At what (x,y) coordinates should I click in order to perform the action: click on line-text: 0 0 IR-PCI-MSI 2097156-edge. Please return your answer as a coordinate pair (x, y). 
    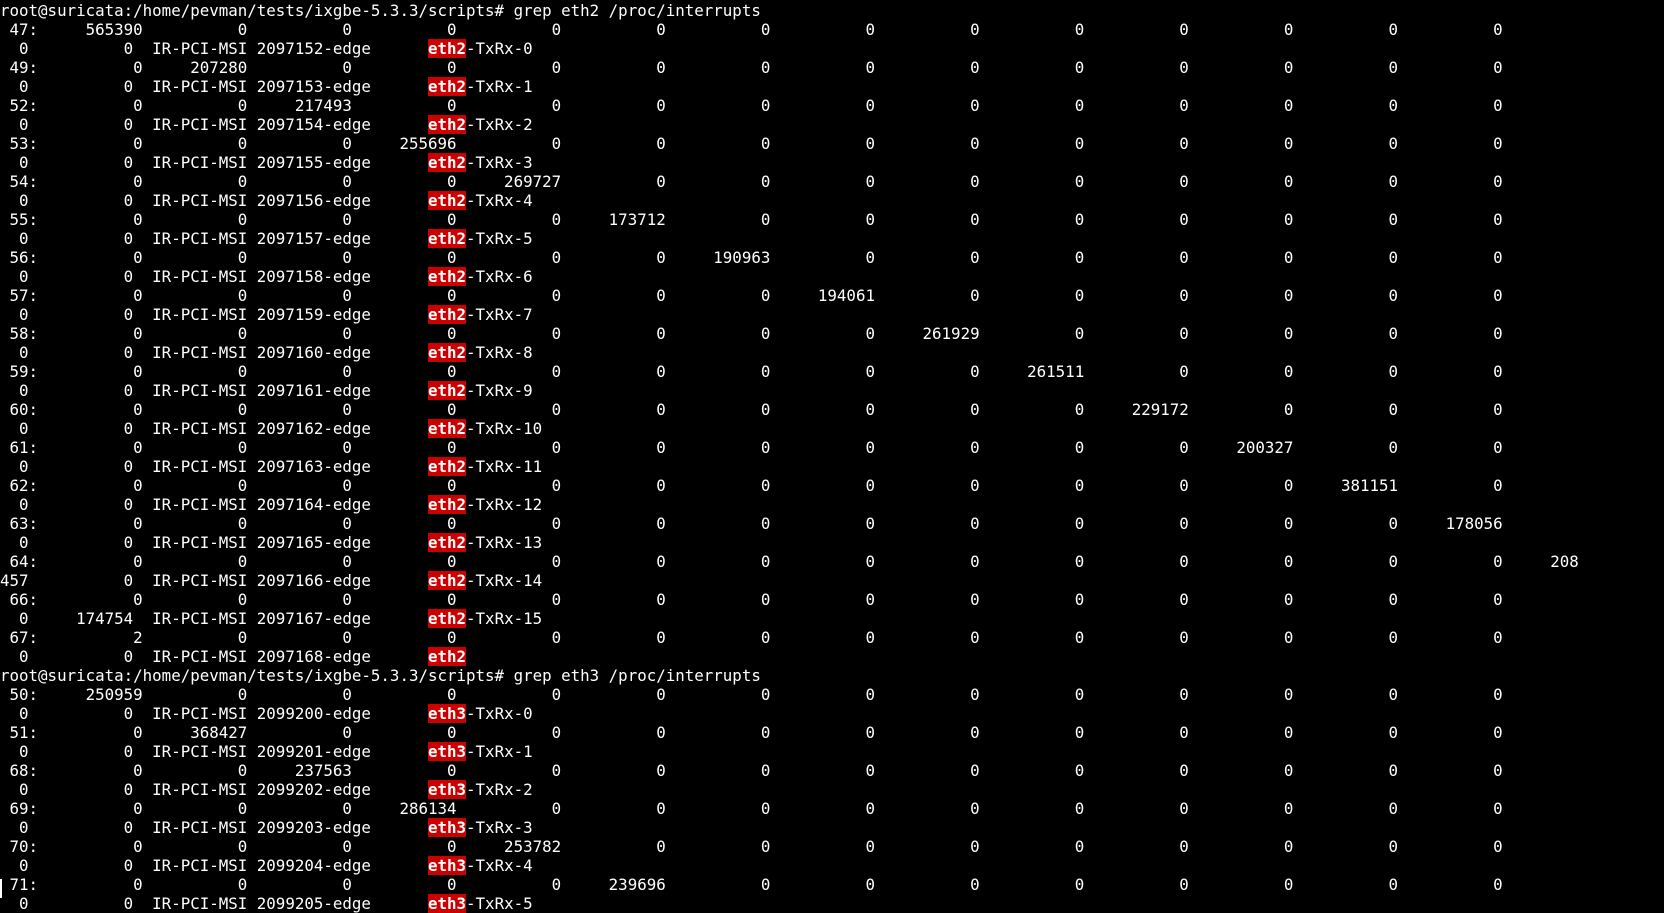
    Looking at the image, I should click on (214, 200).